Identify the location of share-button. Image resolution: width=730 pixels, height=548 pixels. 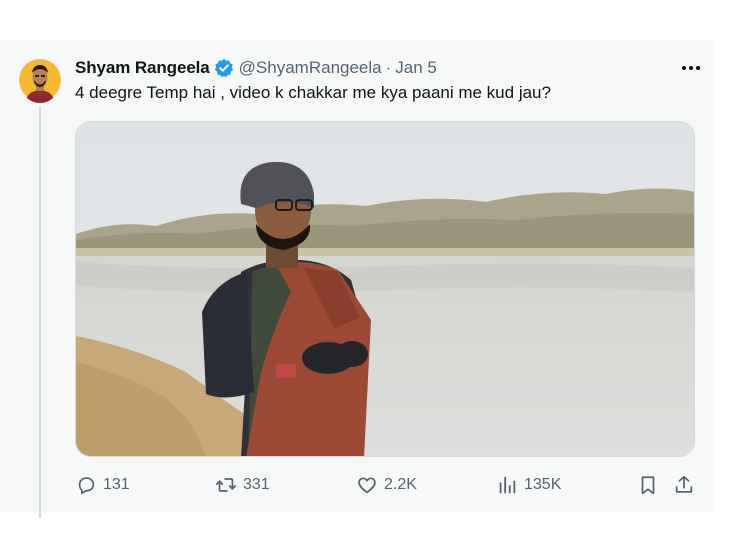
(684, 485).